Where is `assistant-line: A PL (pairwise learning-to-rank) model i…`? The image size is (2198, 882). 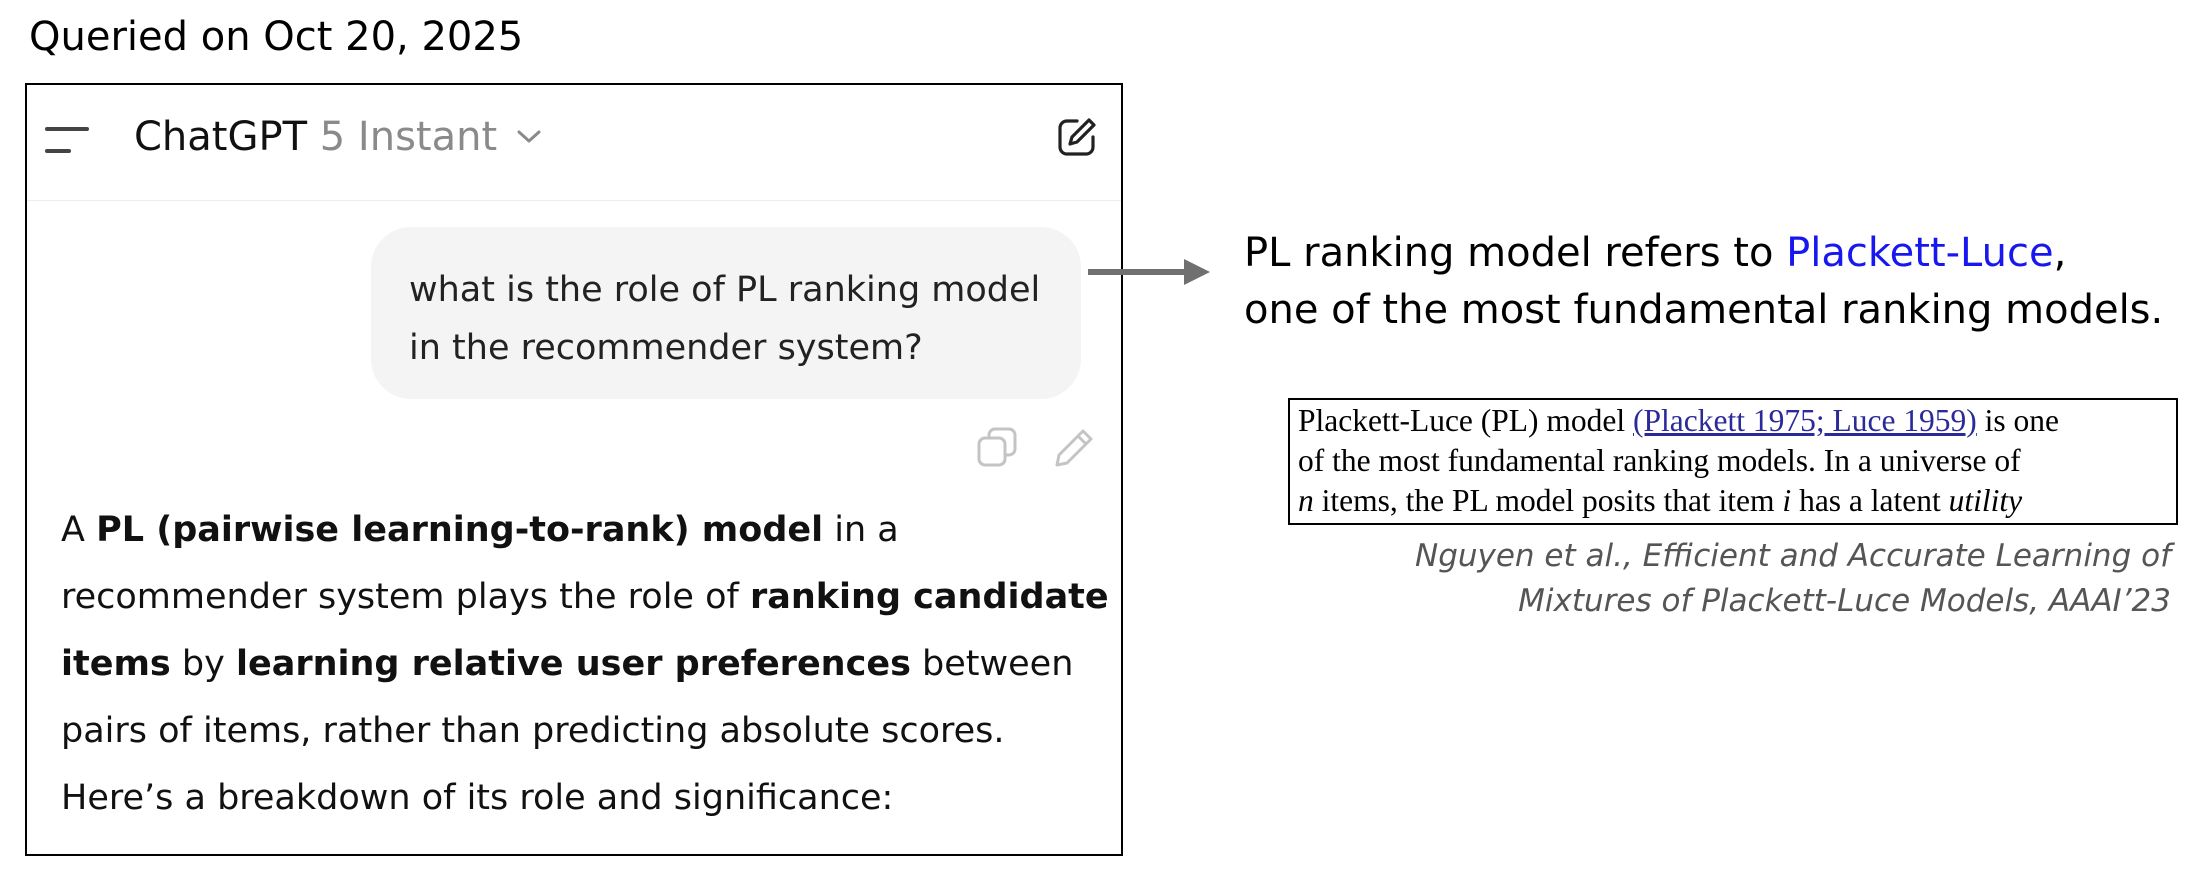 assistant-line: A PL (pairwise learning-to-rank) model i… is located at coordinates (480, 530).